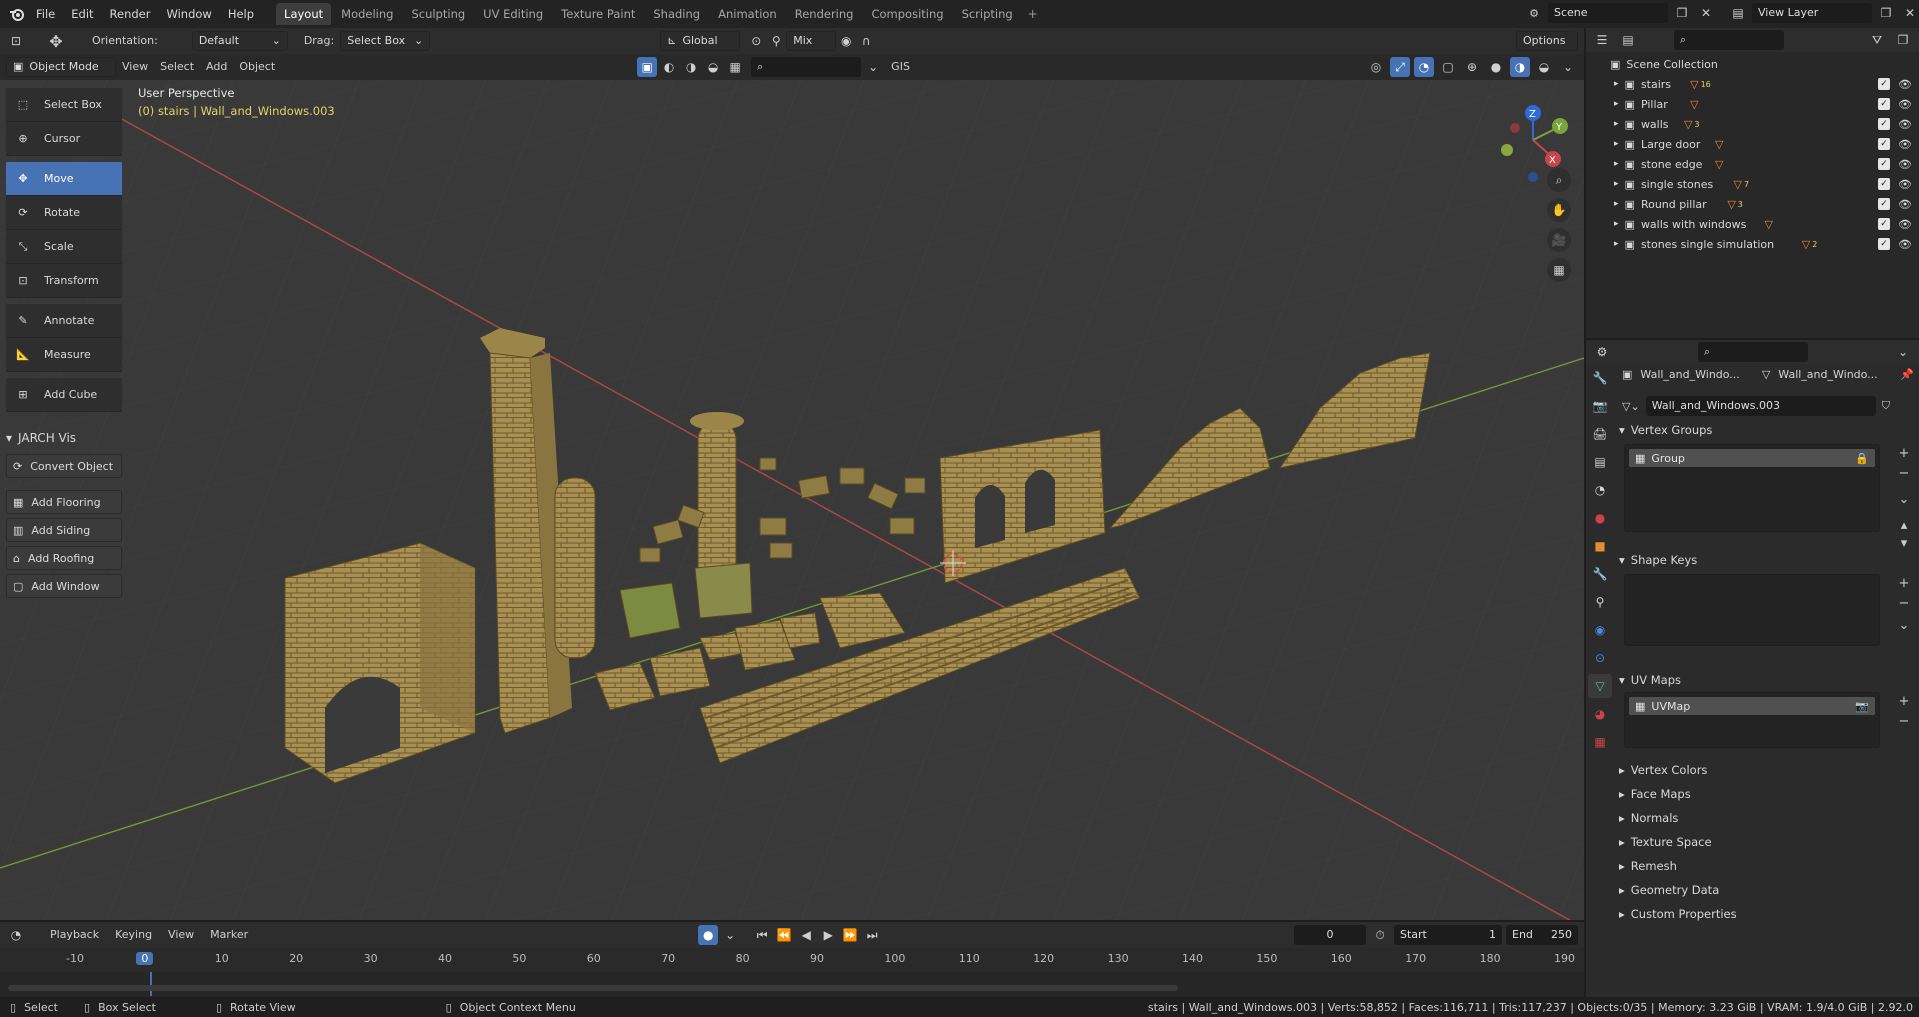 This screenshot has width=1919, height=1017. Describe the element at coordinates (64, 321) in the screenshot. I see `tool-annotate: ✎ Annotate` at that location.